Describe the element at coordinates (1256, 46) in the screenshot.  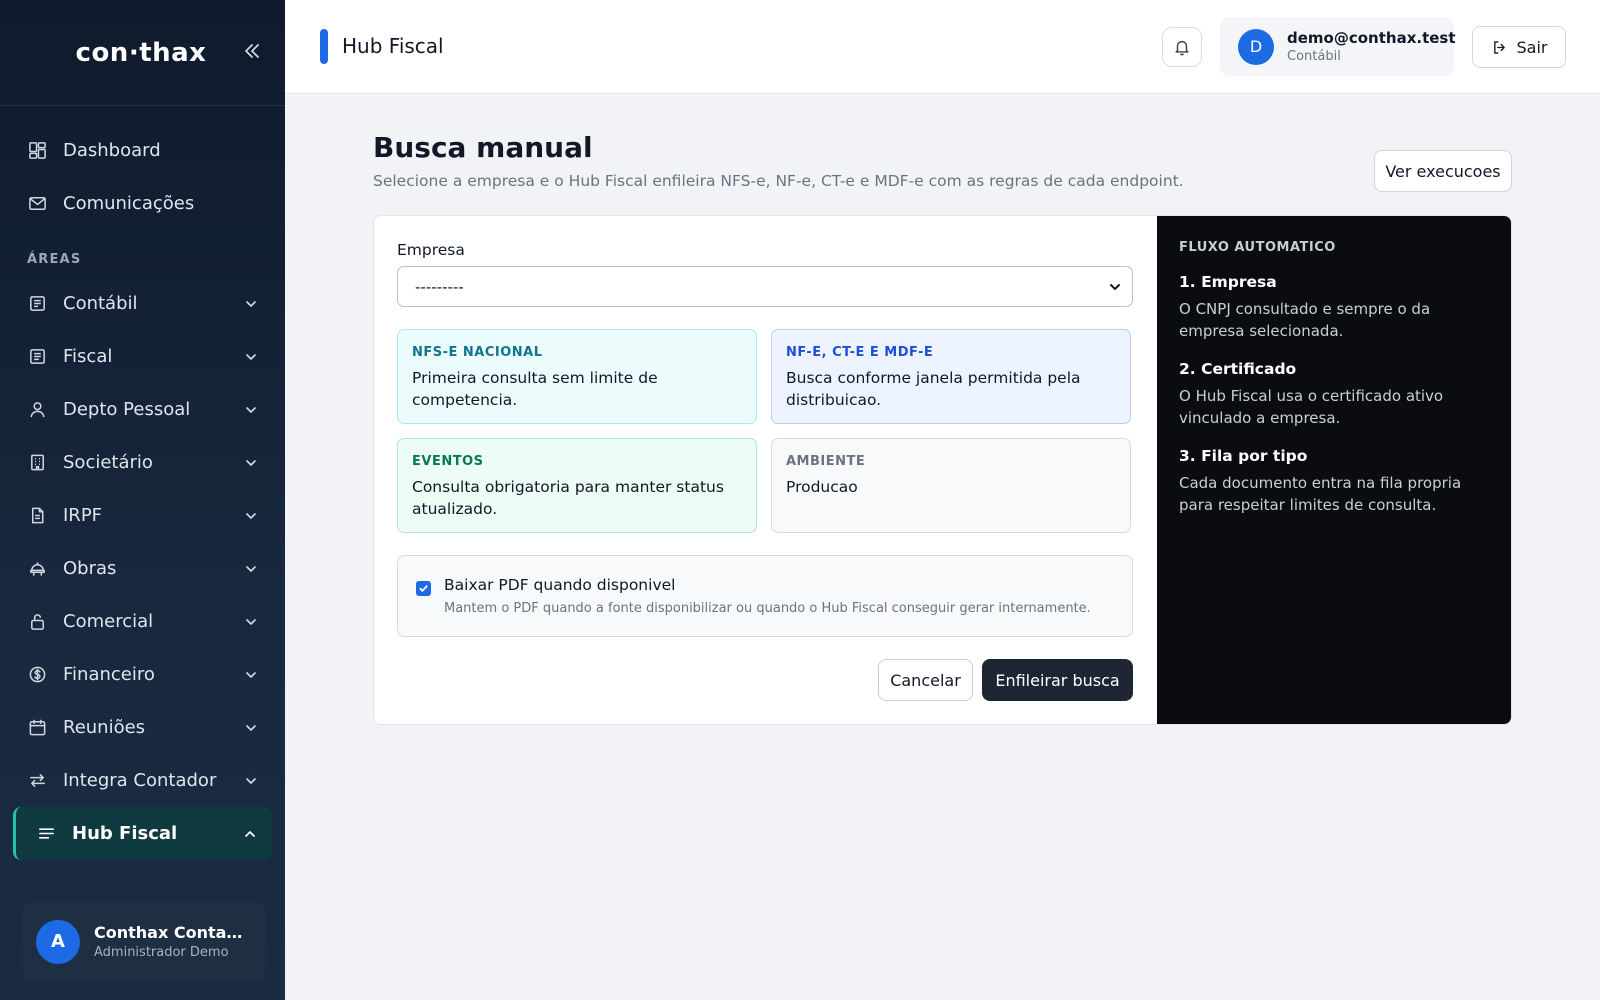
I see `avatar: D` at that location.